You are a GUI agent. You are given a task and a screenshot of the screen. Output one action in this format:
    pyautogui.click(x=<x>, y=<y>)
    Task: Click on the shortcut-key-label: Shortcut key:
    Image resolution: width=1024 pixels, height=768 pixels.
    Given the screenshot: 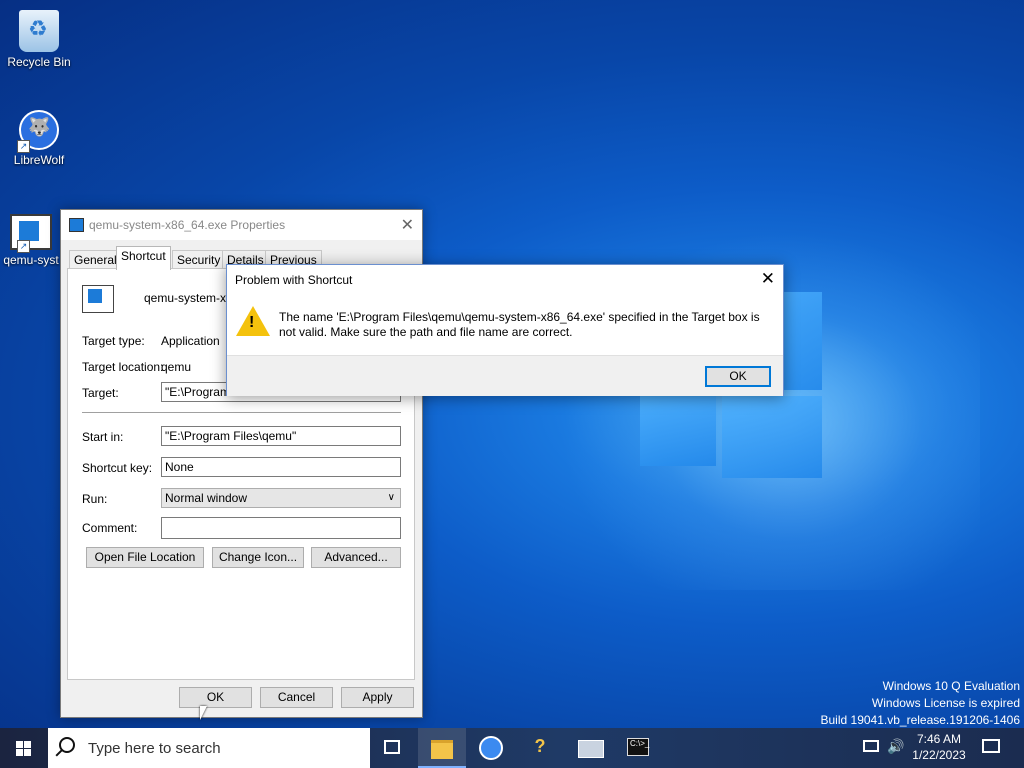 What is the action you would take?
    pyautogui.click(x=117, y=468)
    